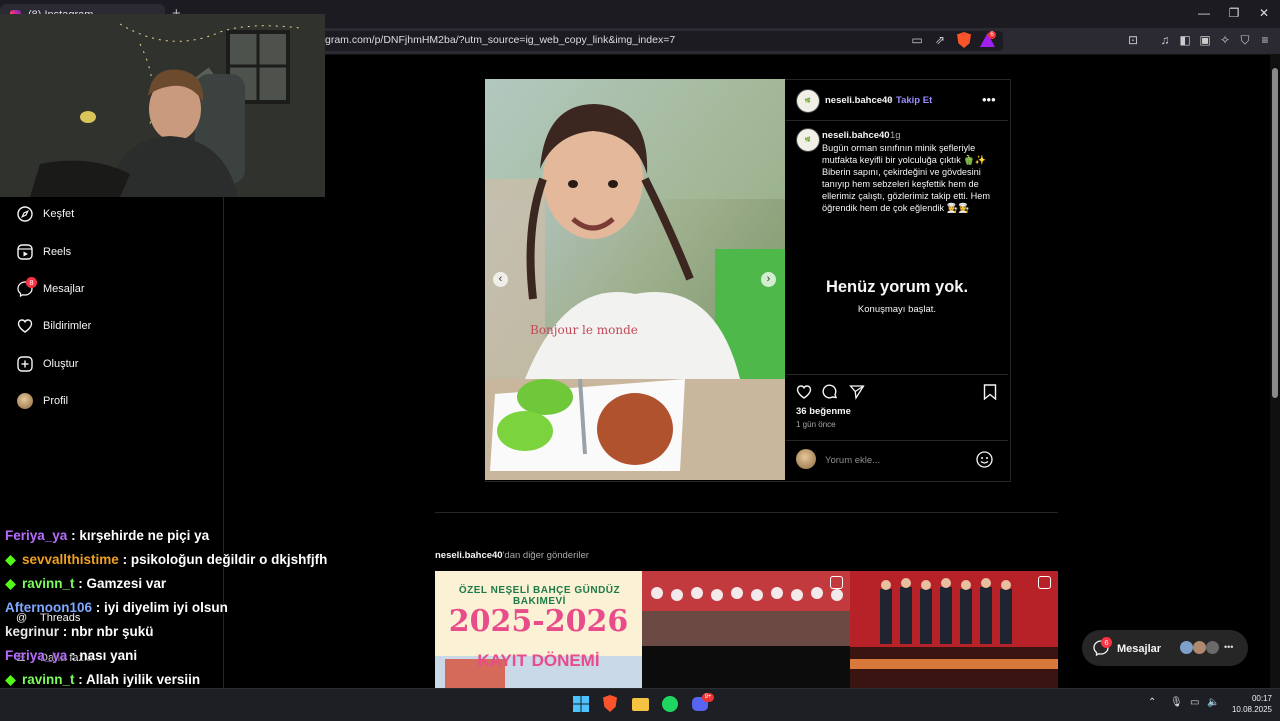  What do you see at coordinates (1106, 642) in the screenshot?
I see `messages-dock-badge: 6` at bounding box center [1106, 642].